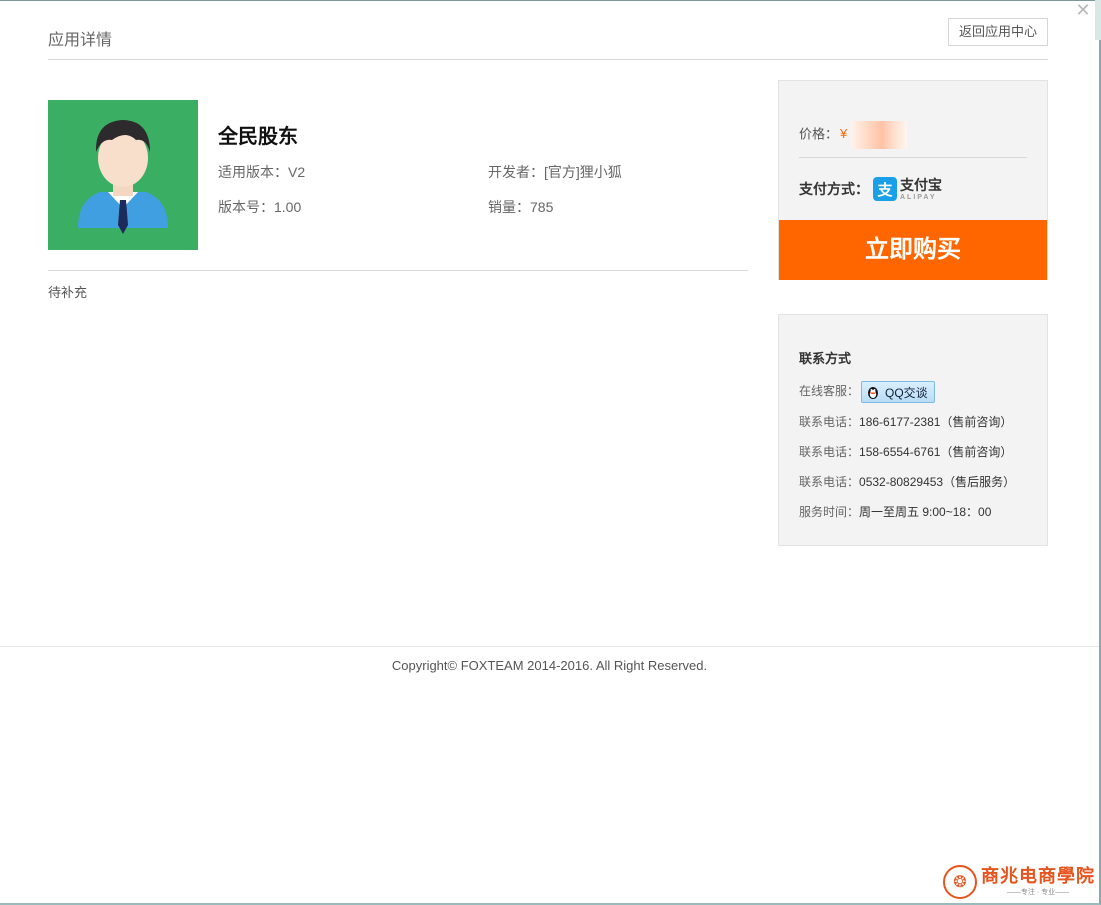  Describe the element at coordinates (936, 422) in the screenshot. I see `phone-value: 186-6177-2381（售前咨询）` at that location.